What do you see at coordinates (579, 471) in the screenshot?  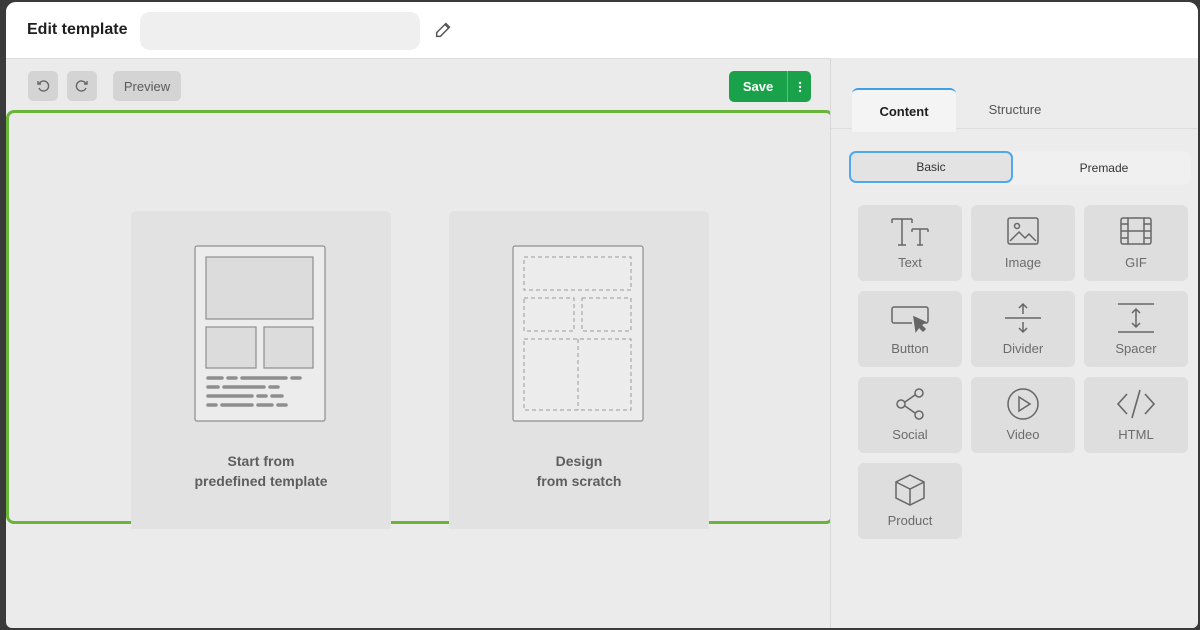 I see `scratch-option-label: Design from scratch` at bounding box center [579, 471].